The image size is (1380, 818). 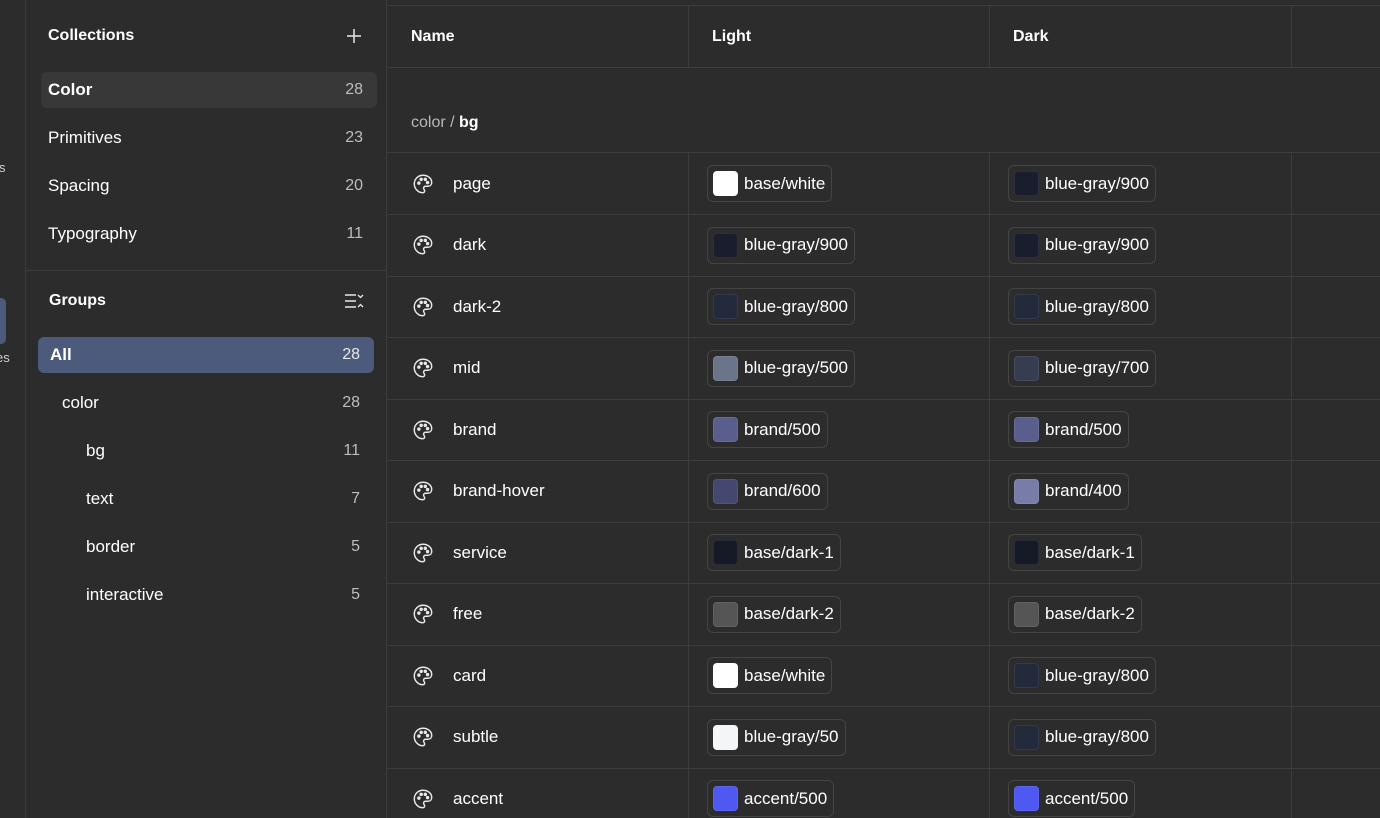 What do you see at coordinates (499, 491) in the screenshot?
I see `variable-name: brand-hover` at bounding box center [499, 491].